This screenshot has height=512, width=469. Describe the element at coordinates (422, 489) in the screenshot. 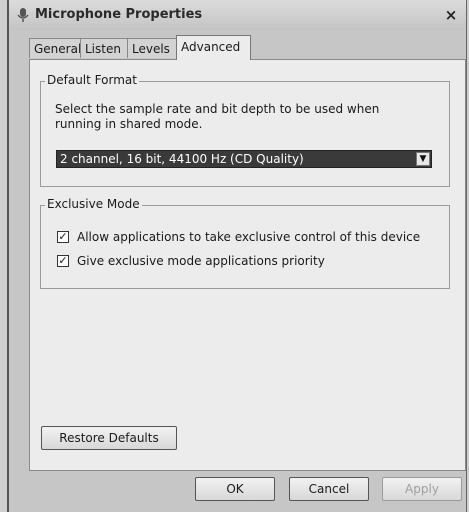

I see `apply-button: Apply` at that location.